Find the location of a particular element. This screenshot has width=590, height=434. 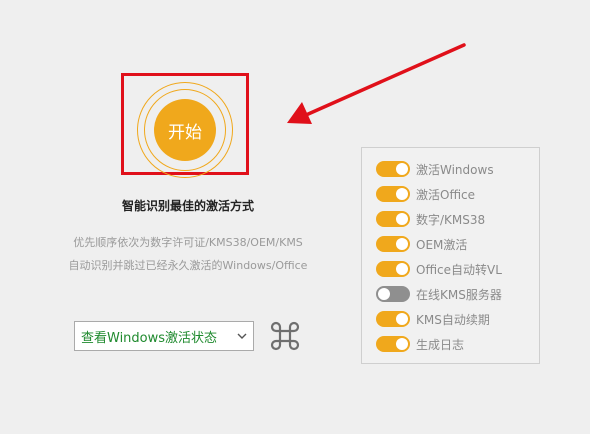

option-oem-activation: OEM激活 is located at coordinates (421, 244).